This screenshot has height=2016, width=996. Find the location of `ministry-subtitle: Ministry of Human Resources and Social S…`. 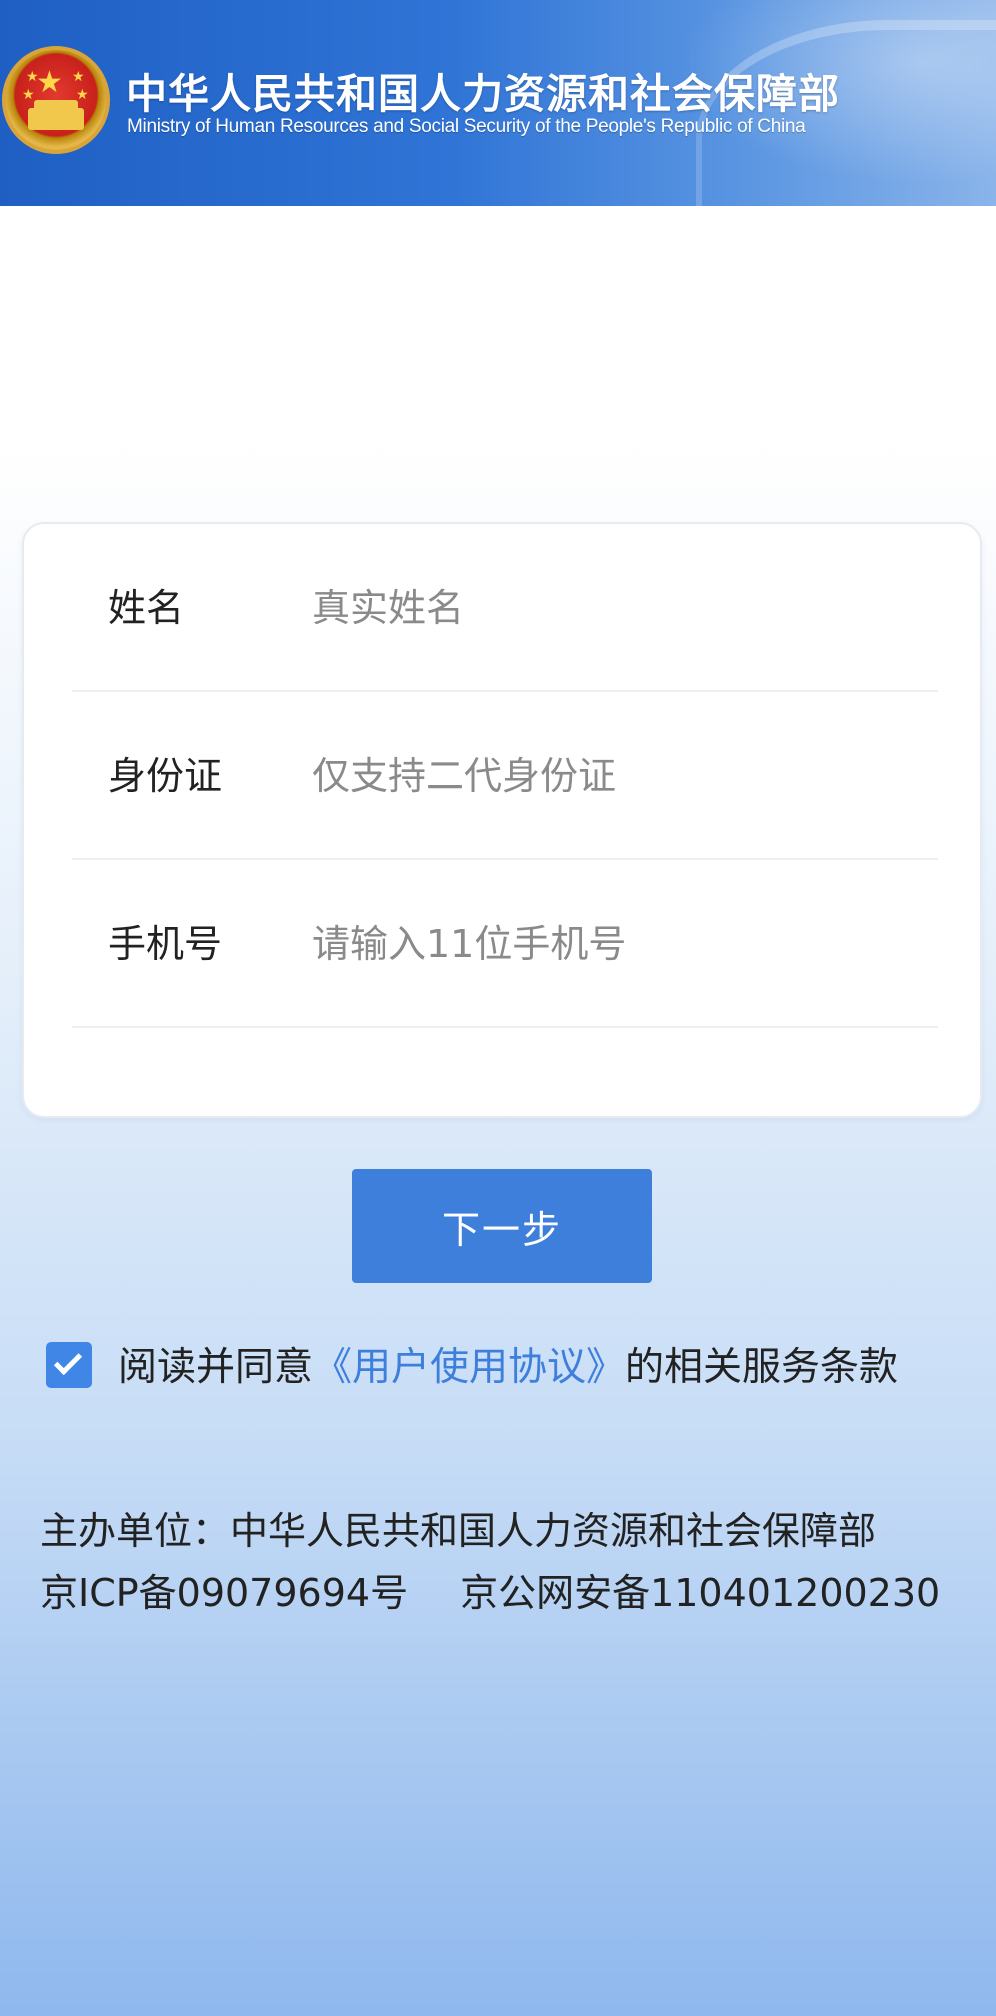

ministry-subtitle: Ministry of Human Resources and Social S… is located at coordinates (466, 126).